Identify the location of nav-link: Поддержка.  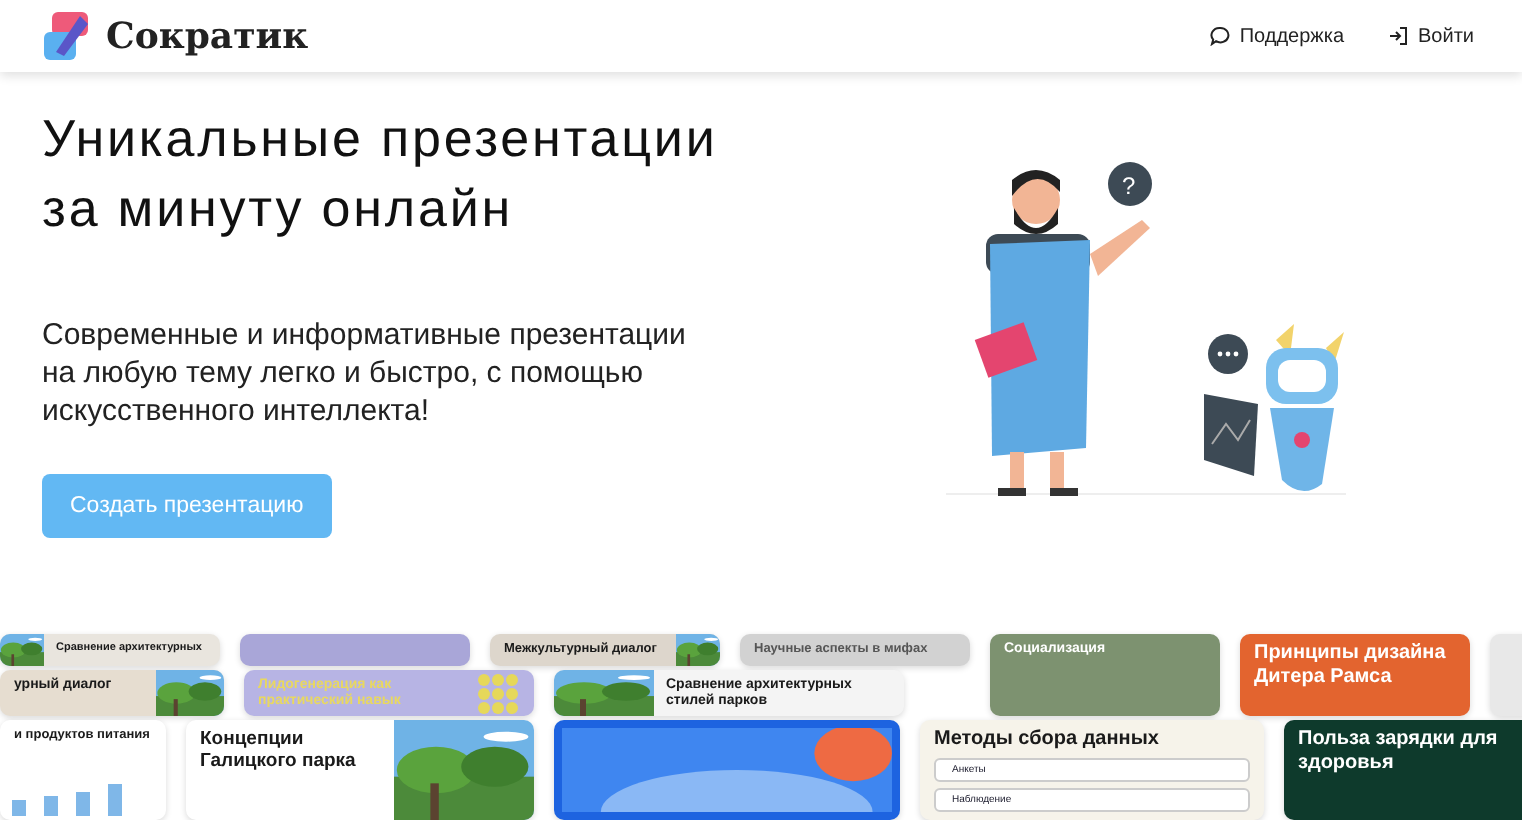
(1277, 36).